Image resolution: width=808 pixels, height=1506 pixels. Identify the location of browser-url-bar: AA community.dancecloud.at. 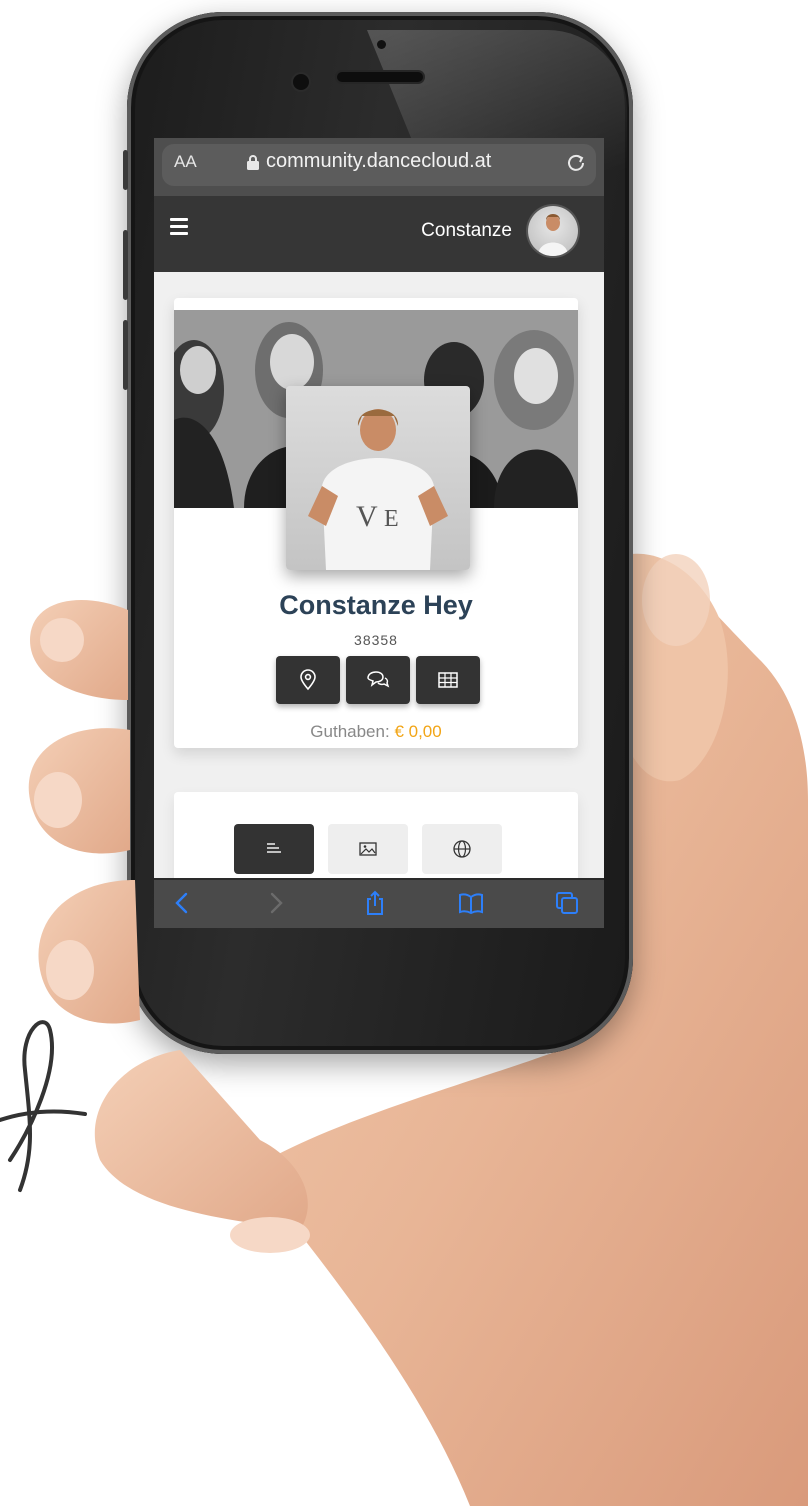
(379, 167).